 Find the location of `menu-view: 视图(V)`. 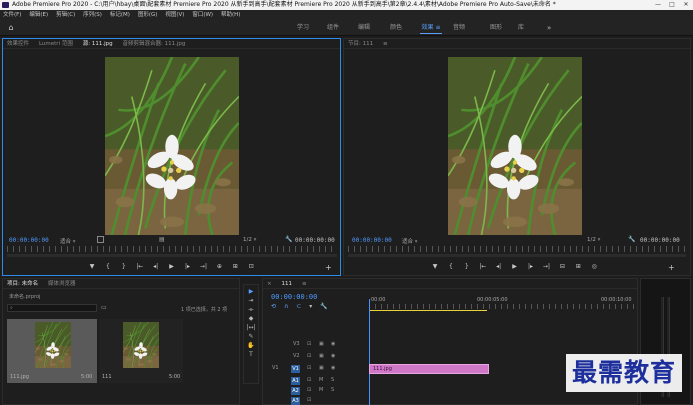

menu-view: 视图(V) is located at coordinates (174, 15).